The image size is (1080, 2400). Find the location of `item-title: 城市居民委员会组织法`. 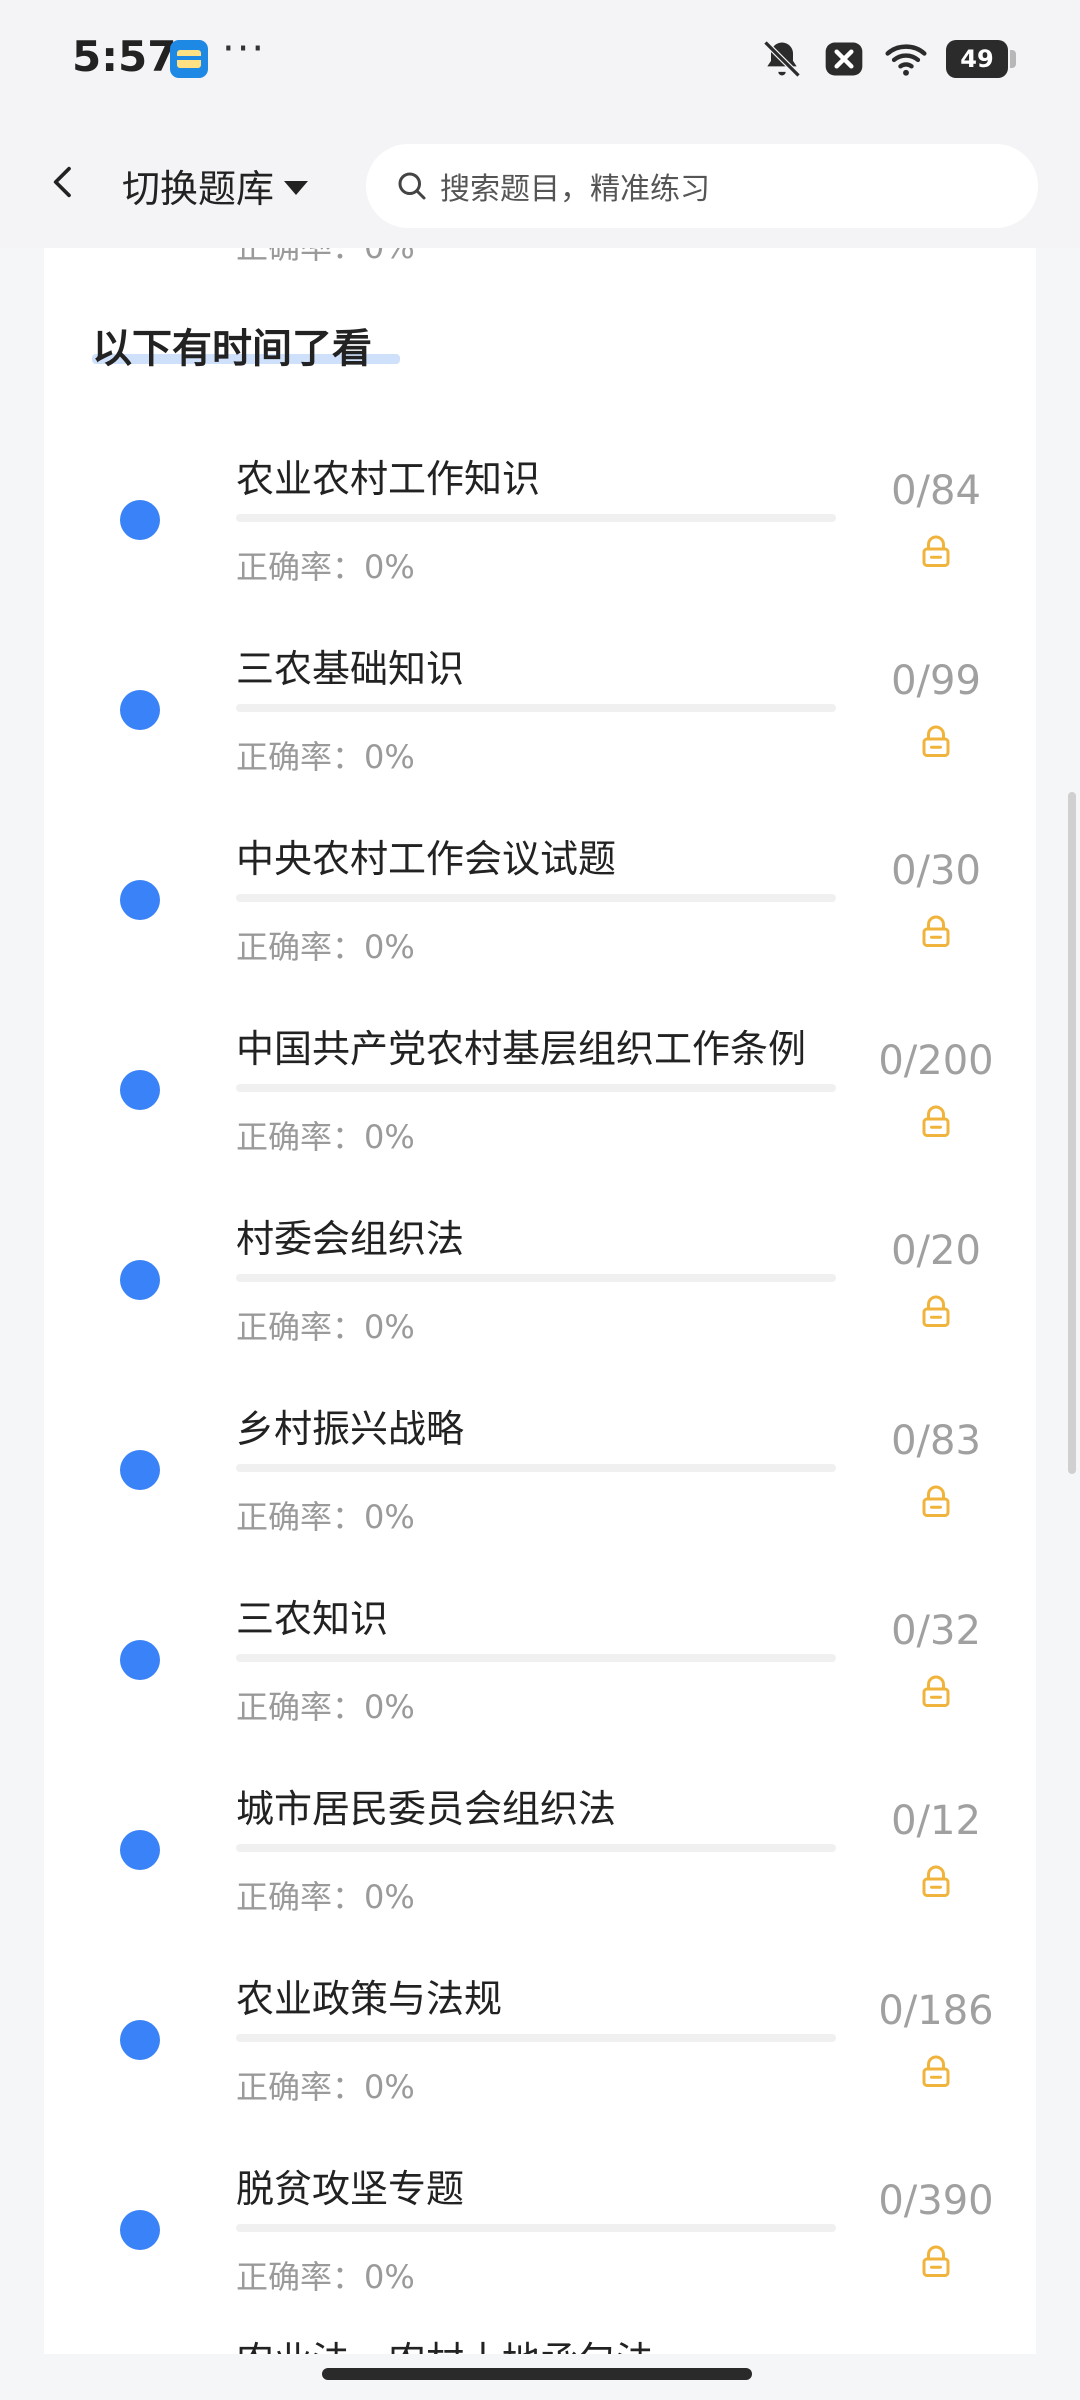

item-title: 城市居民委员会组织法 is located at coordinates (426, 1809).